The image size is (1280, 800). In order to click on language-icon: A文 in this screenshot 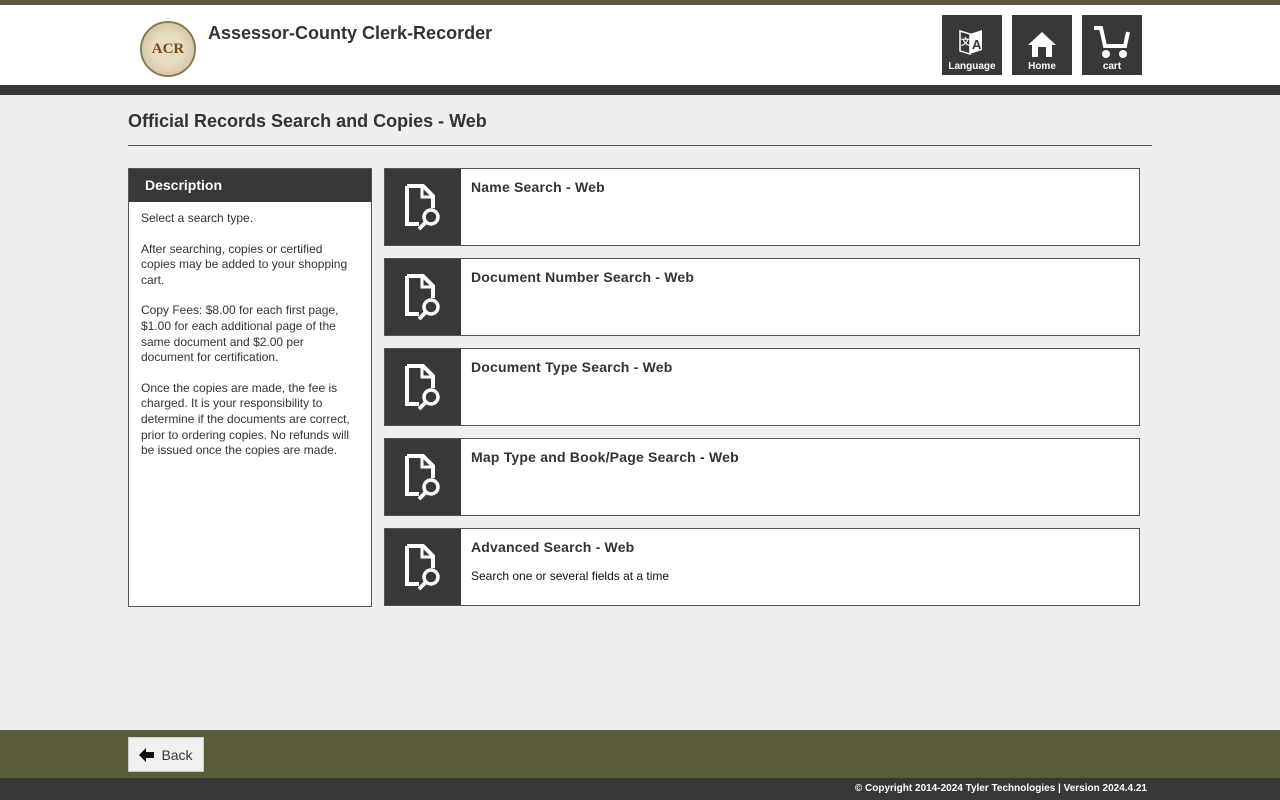, I will do `click(970, 42)`.